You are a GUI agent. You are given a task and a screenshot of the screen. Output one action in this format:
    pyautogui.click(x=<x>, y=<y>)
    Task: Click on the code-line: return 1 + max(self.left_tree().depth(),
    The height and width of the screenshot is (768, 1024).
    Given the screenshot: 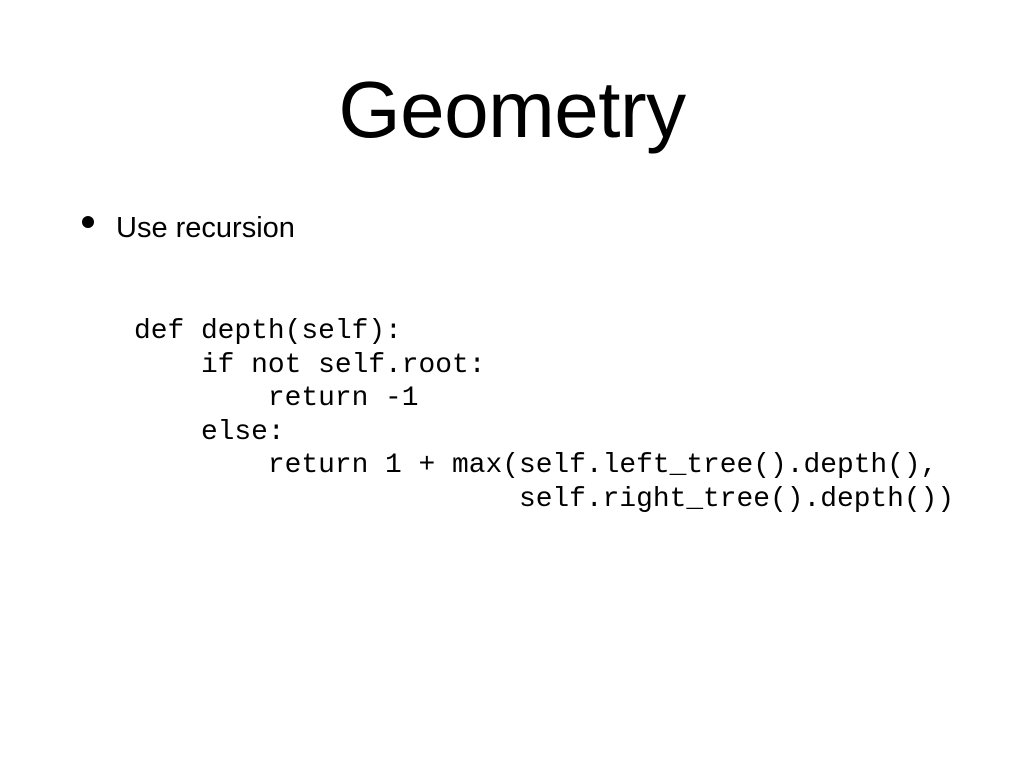 What is the action you would take?
    pyautogui.click(x=536, y=466)
    